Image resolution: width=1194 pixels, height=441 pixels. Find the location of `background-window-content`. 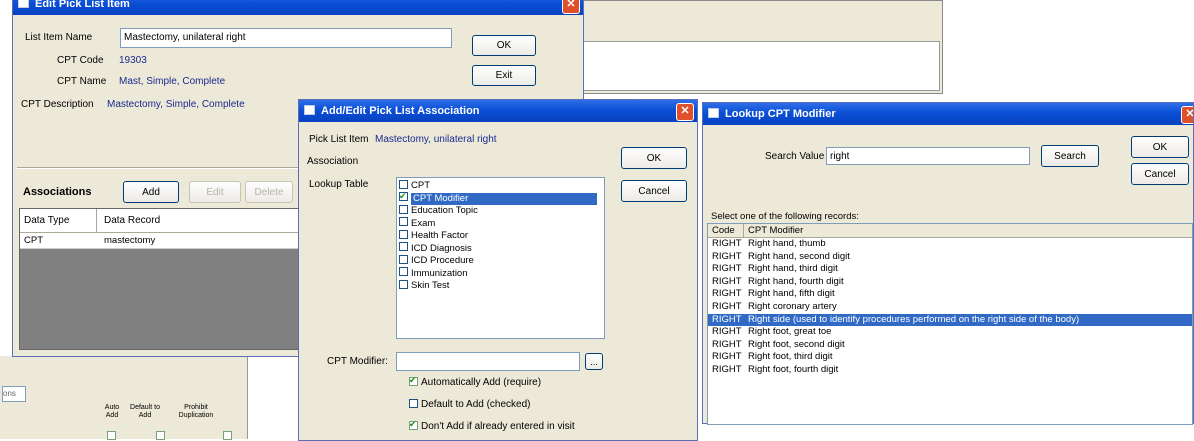

background-window-content is located at coordinates (761, 66).